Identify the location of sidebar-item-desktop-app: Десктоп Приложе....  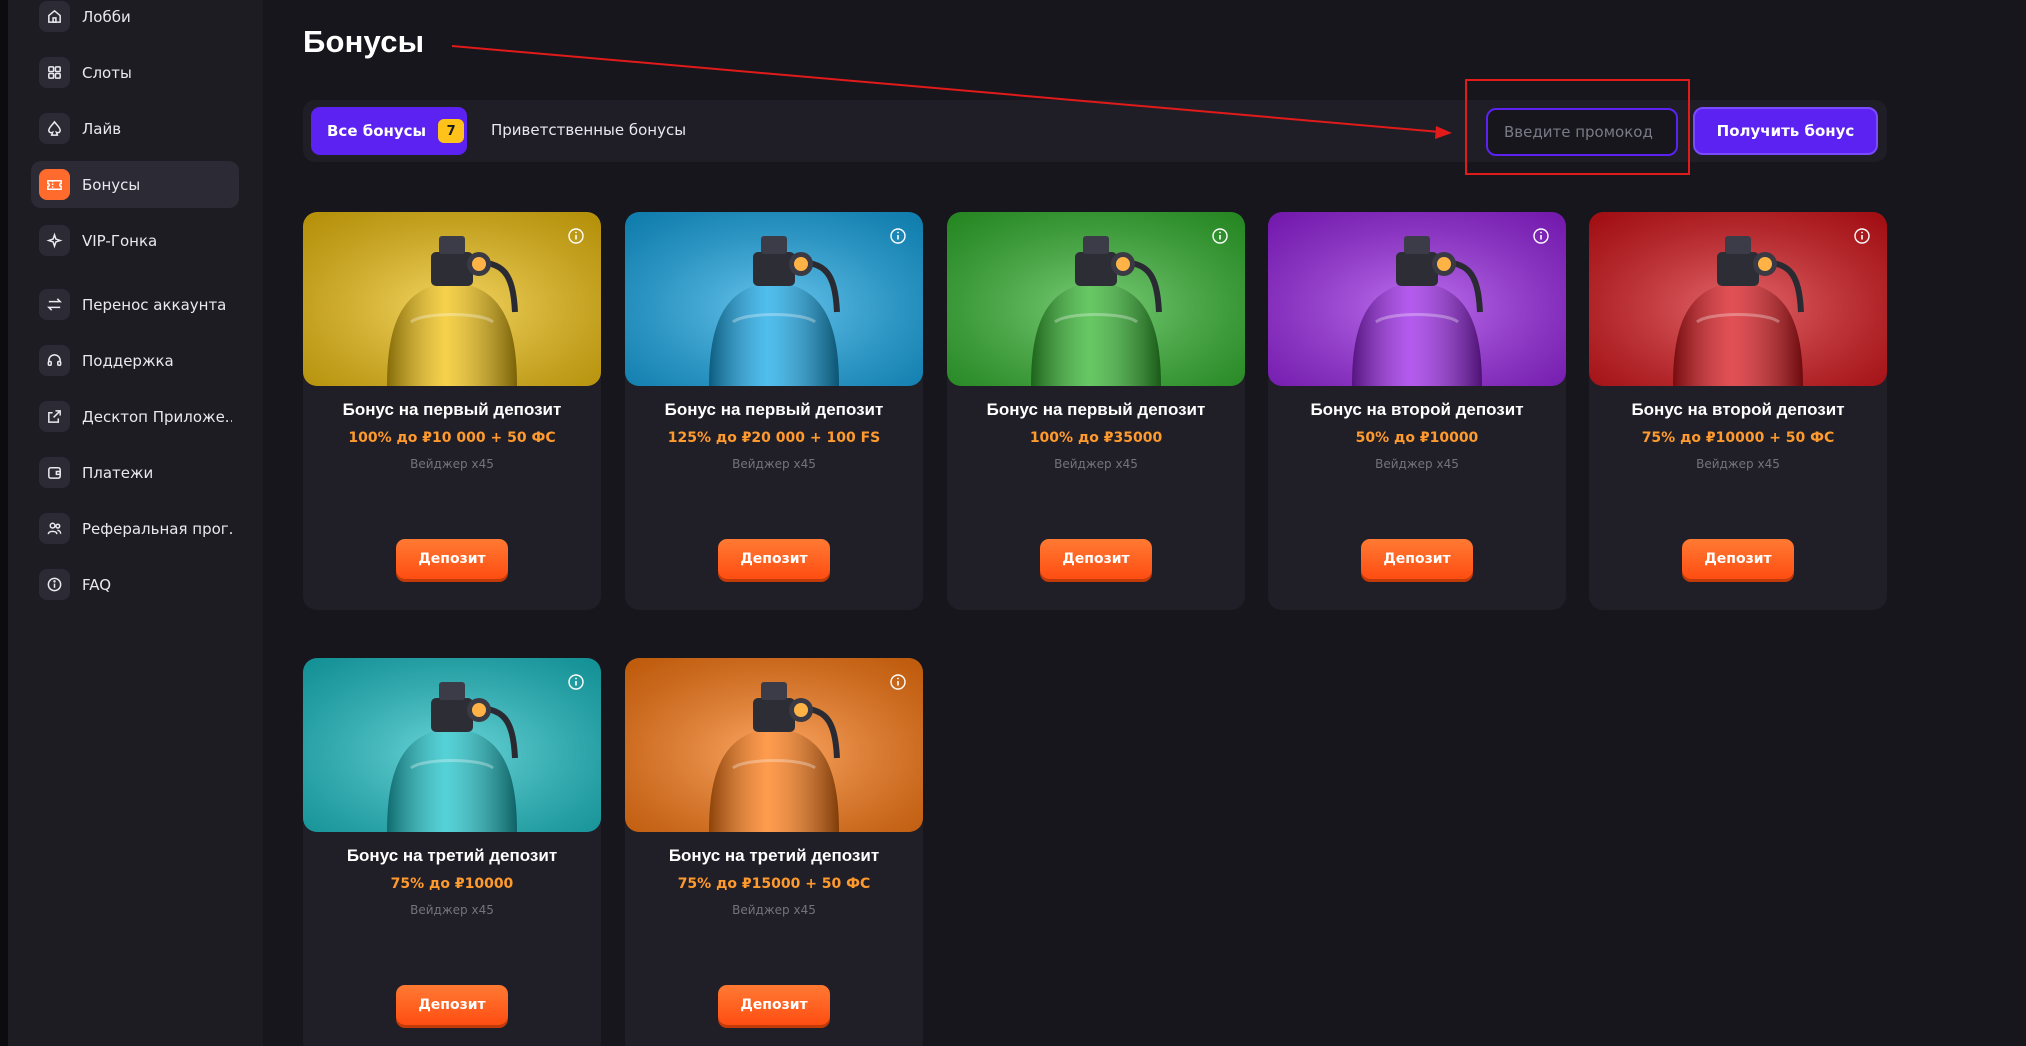
(135, 416).